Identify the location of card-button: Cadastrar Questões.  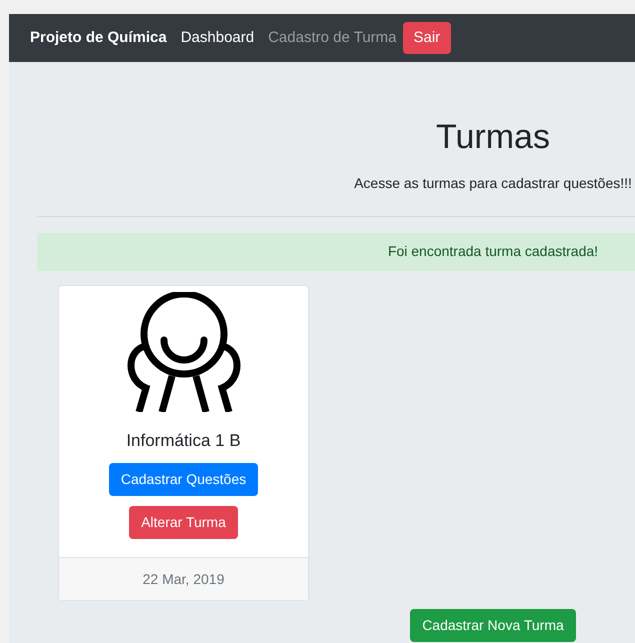
(183, 479).